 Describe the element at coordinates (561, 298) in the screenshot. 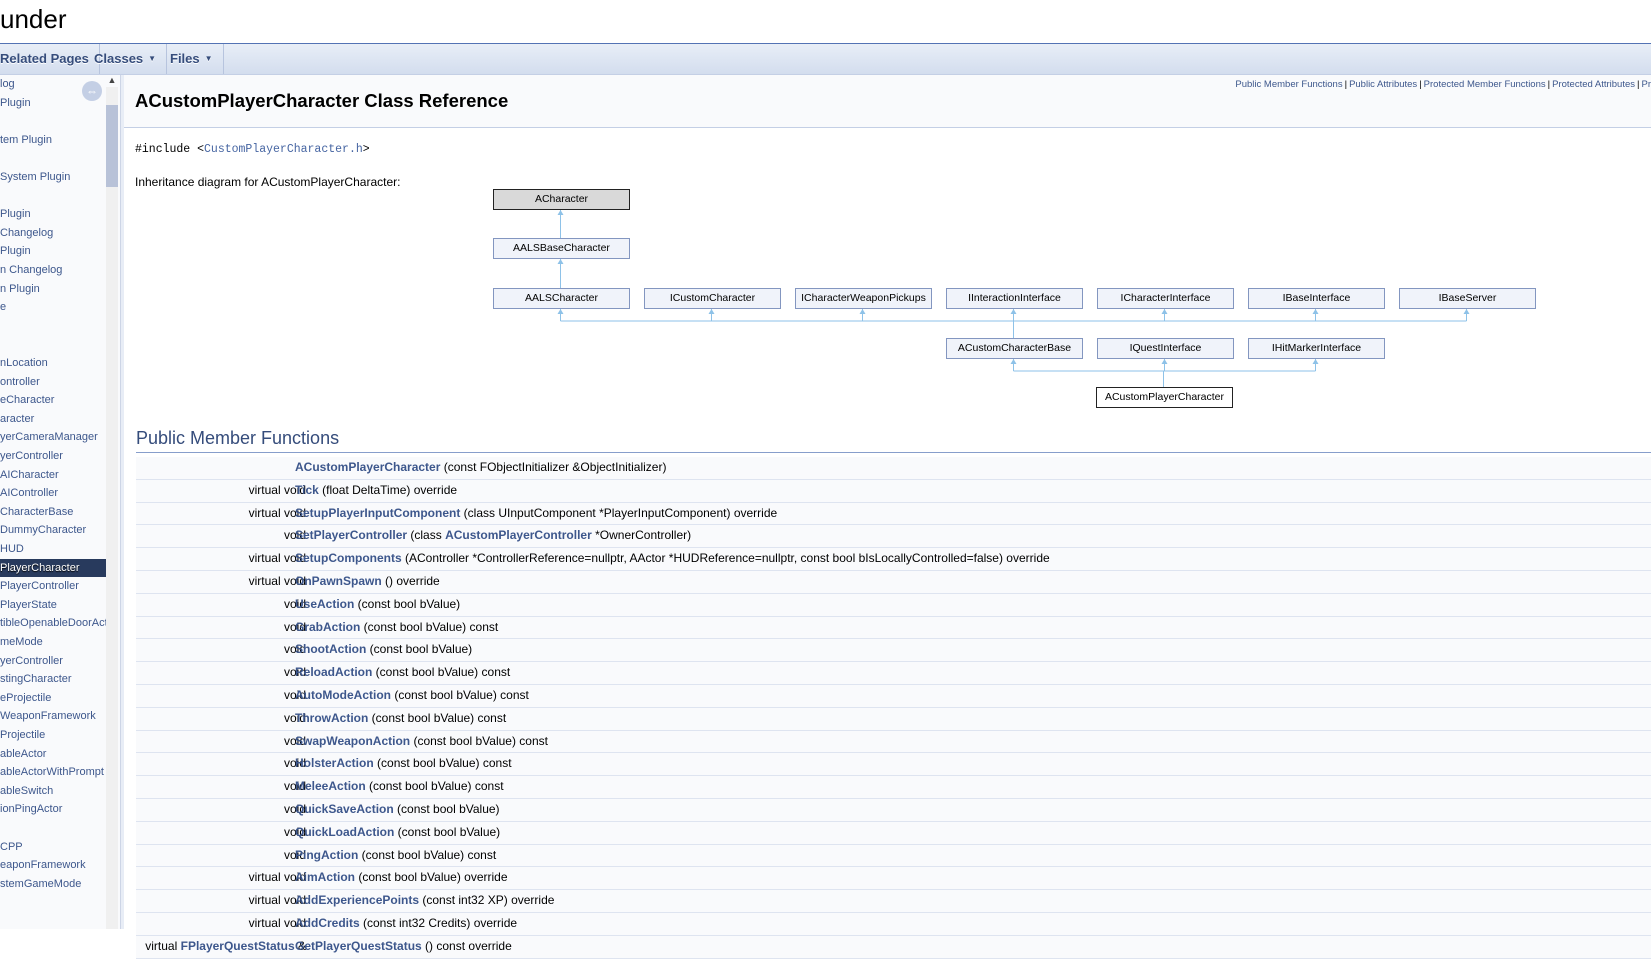

I see `diagram-class-box: AALSCharacter` at that location.